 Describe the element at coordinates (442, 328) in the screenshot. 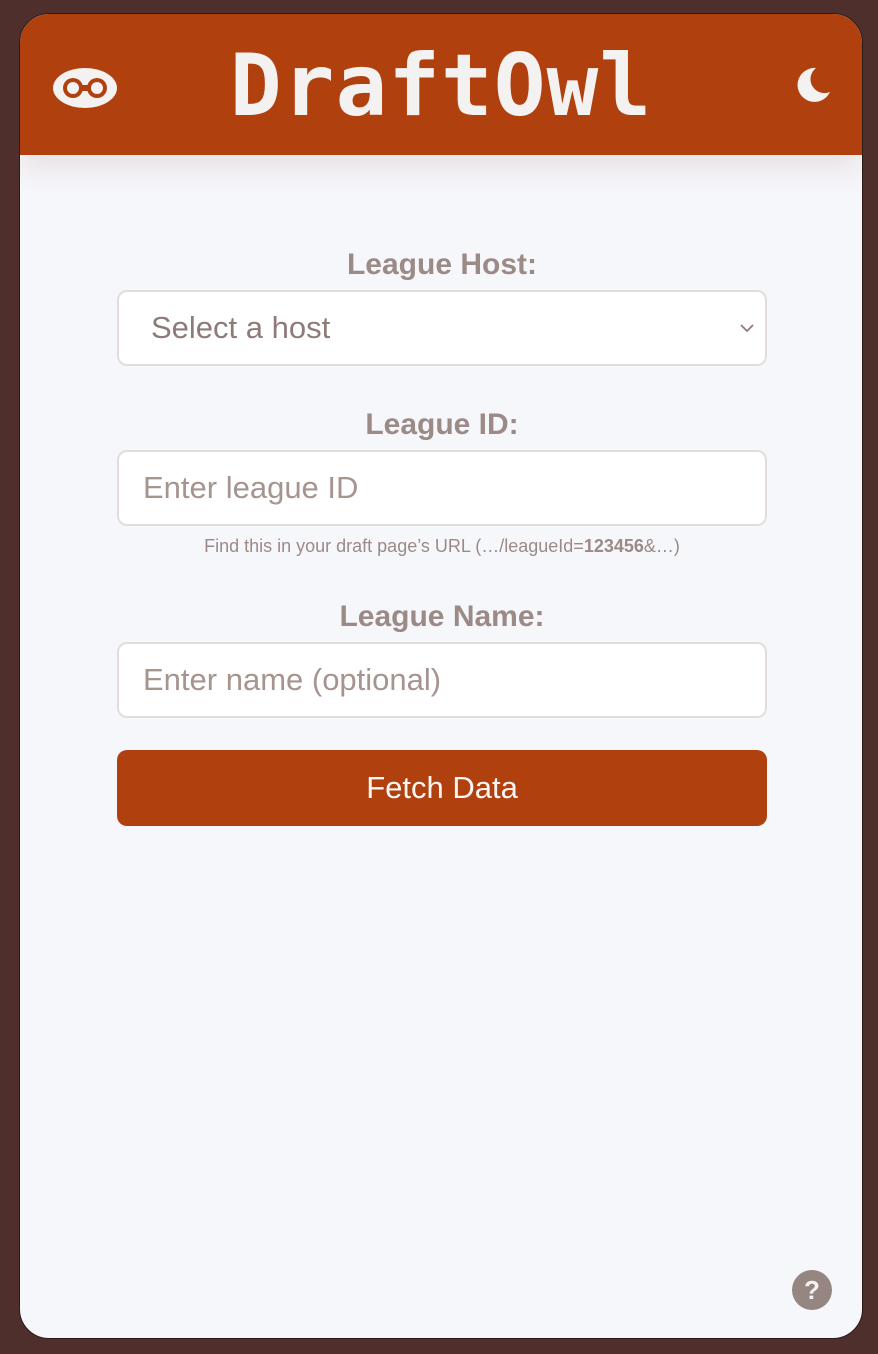

I see `league-host-select: Select a host` at that location.